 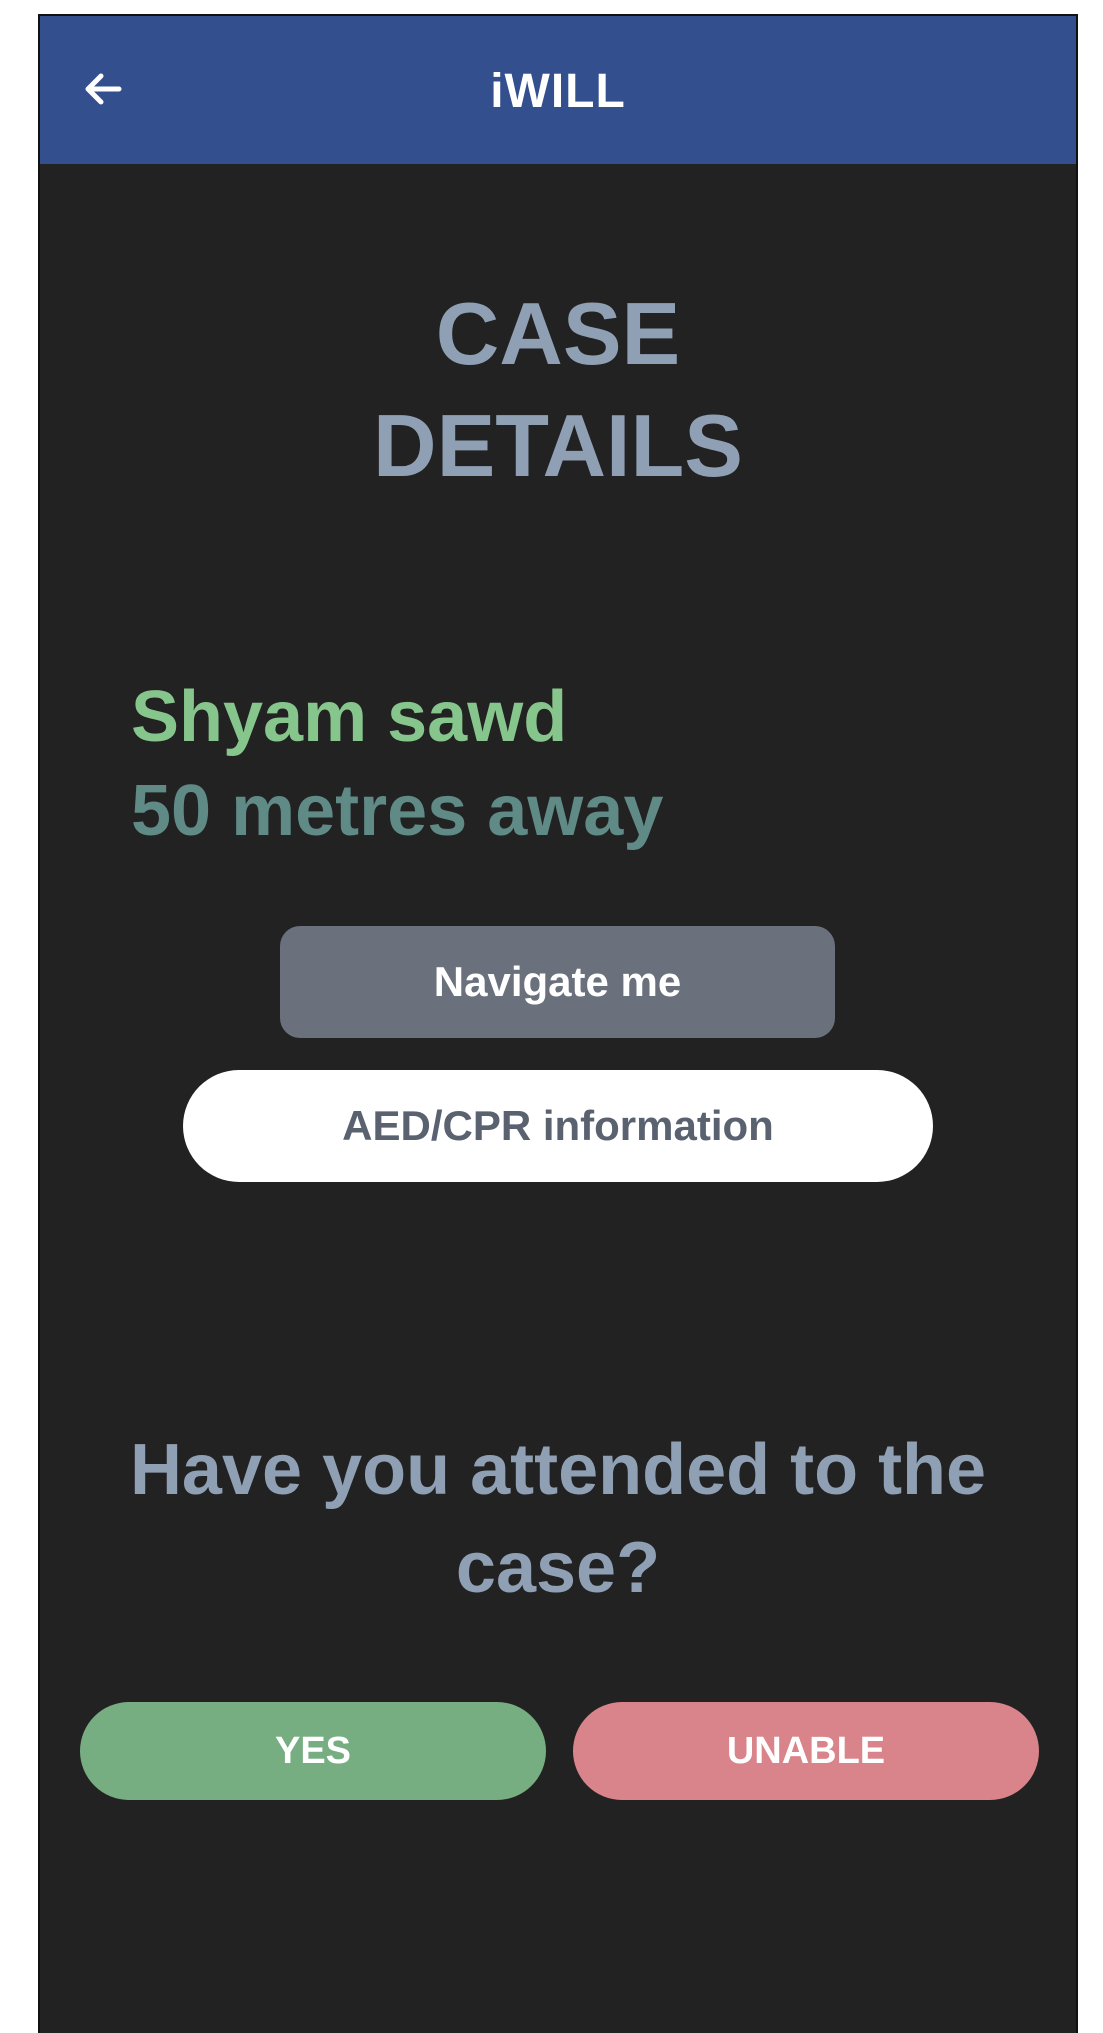 I want to click on case-distance: 50 metres away, so click(x=397, y=811).